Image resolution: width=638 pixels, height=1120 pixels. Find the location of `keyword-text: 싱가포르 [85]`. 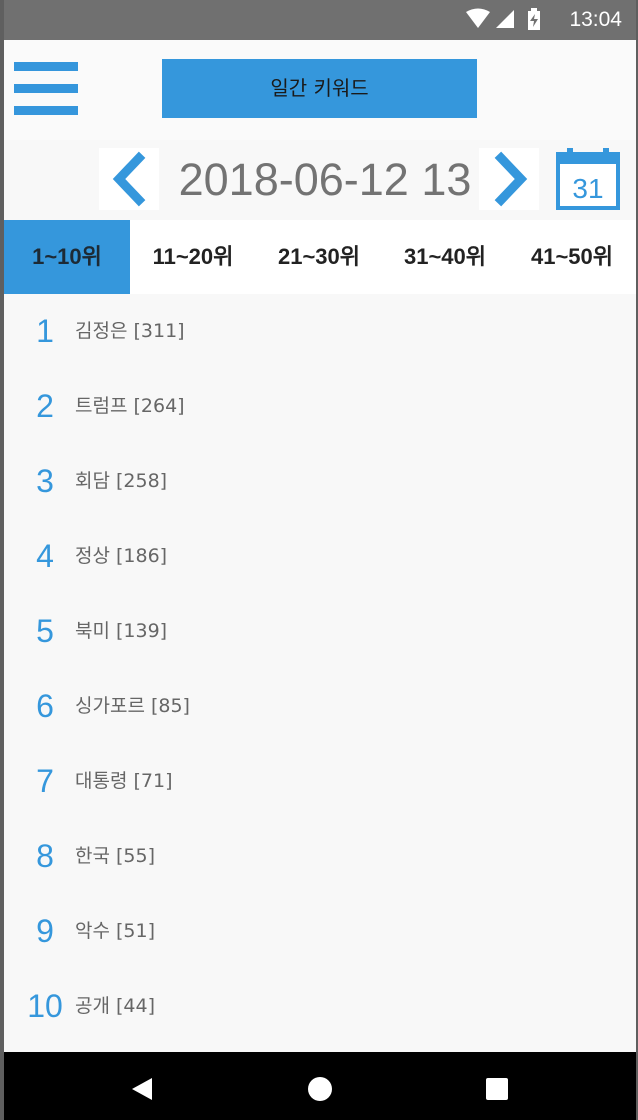

keyword-text: 싱가포르 [85] is located at coordinates (132, 706).